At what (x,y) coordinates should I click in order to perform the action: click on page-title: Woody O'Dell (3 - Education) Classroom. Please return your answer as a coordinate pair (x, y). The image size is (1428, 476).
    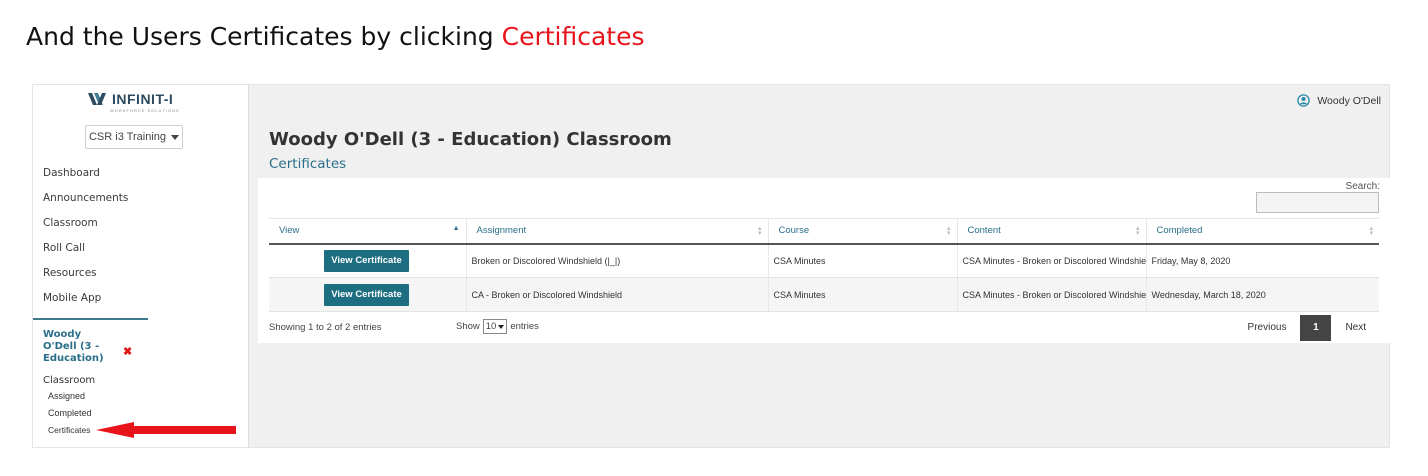
    Looking at the image, I should click on (470, 139).